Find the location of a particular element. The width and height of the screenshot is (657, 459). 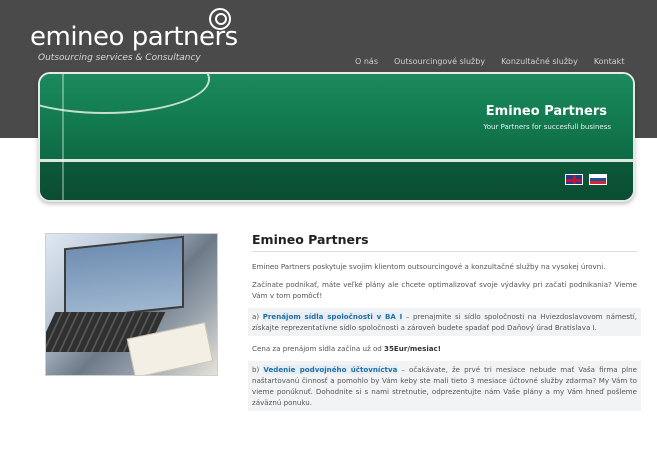

office-photo is located at coordinates (131, 304).